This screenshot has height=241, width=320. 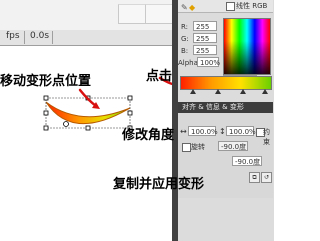 I want to click on width-scale-input: 100.0%, so click(x=203, y=131).